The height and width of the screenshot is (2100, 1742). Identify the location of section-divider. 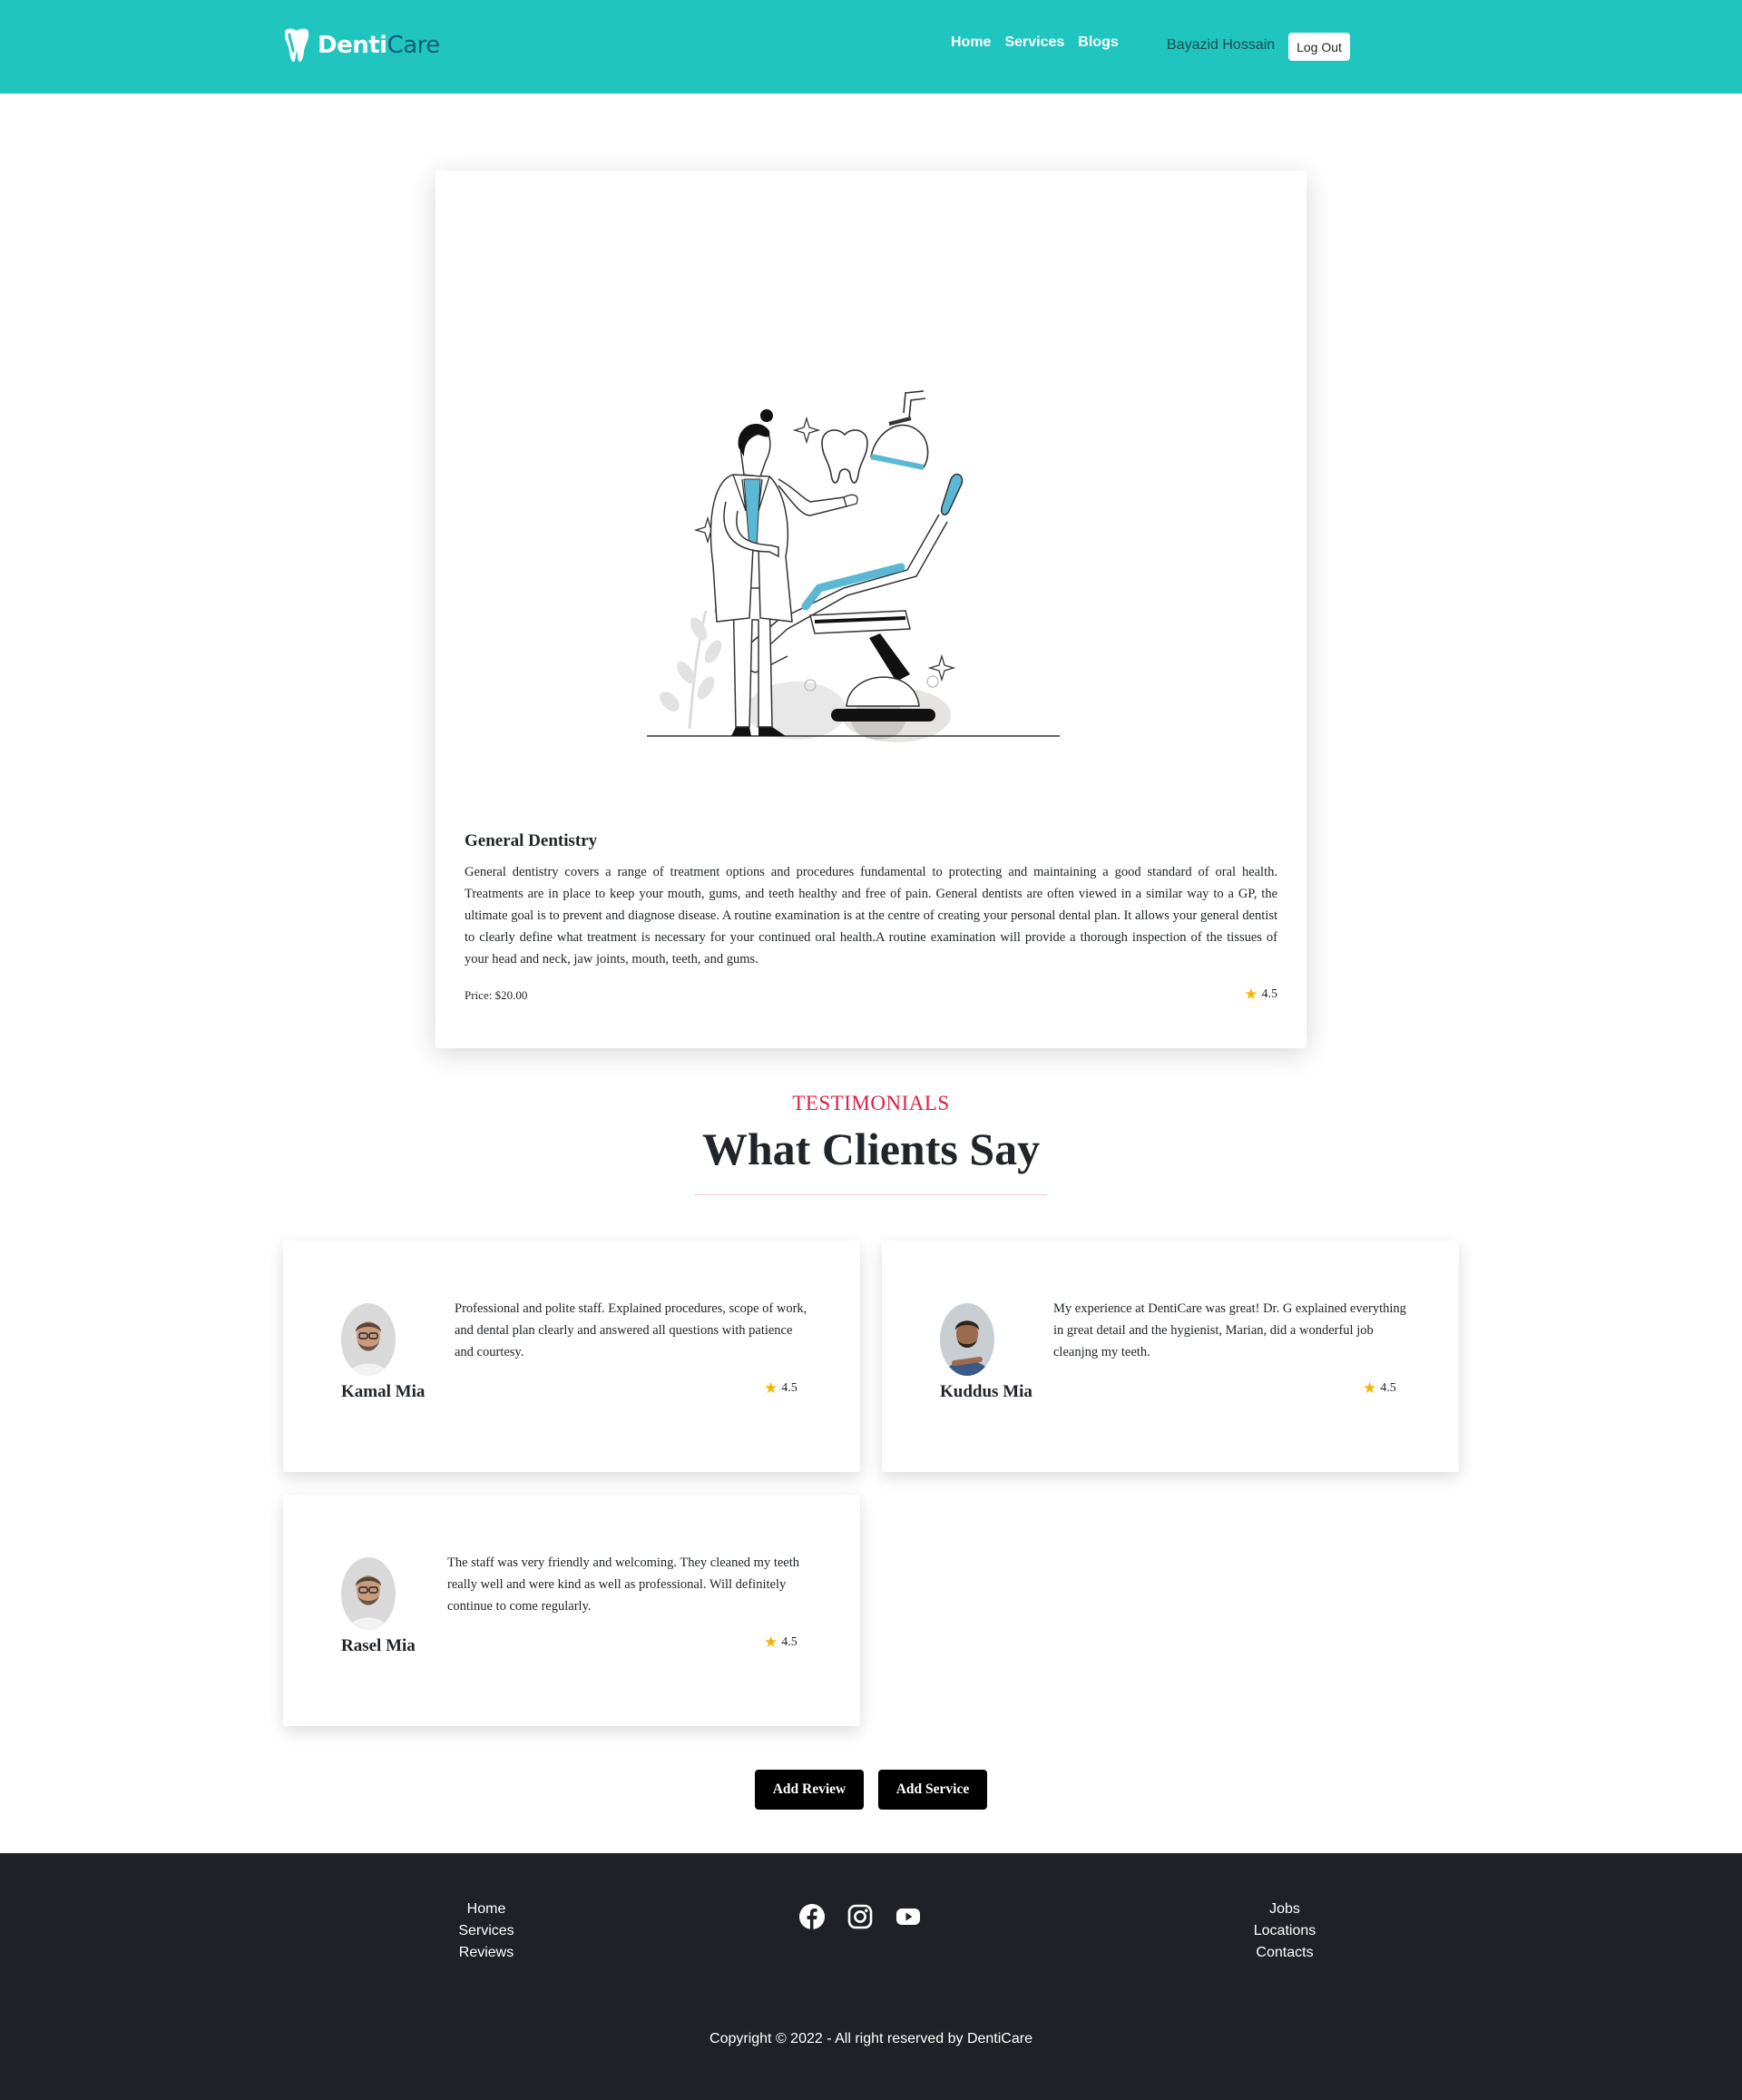
(871, 1194).